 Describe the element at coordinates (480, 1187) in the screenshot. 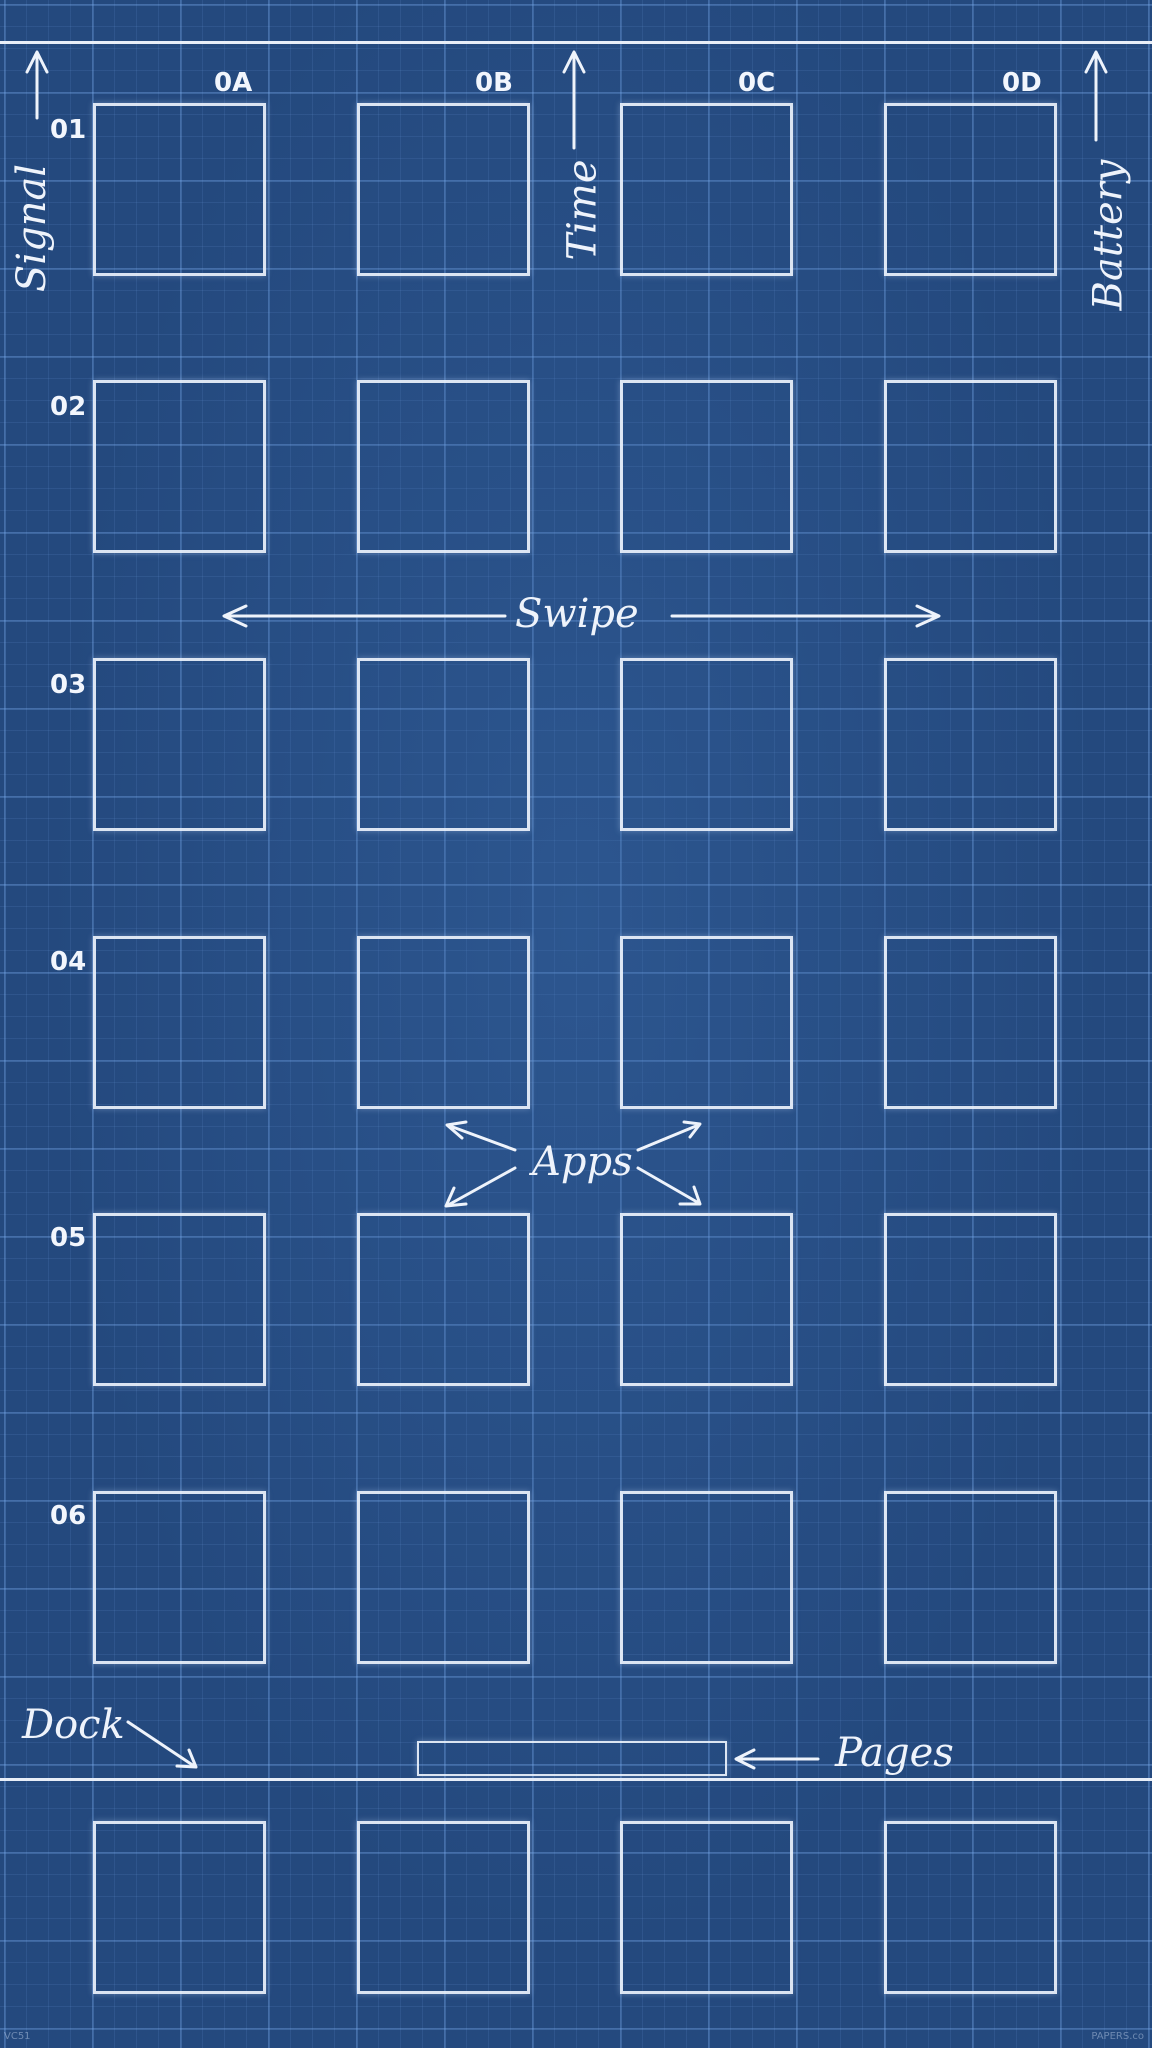

I see `apps-arrow-down-left` at that location.